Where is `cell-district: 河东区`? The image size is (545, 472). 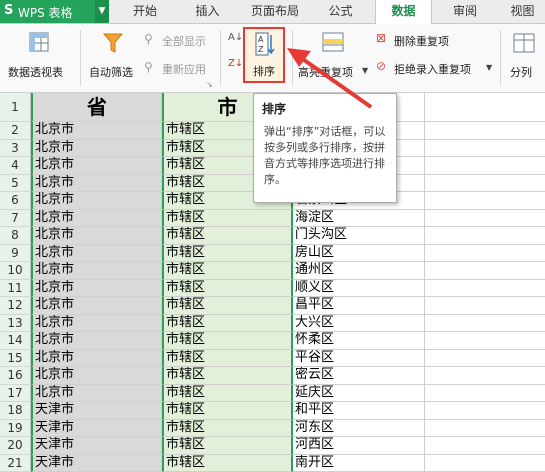
cell-district: 河东区 is located at coordinates (359, 429).